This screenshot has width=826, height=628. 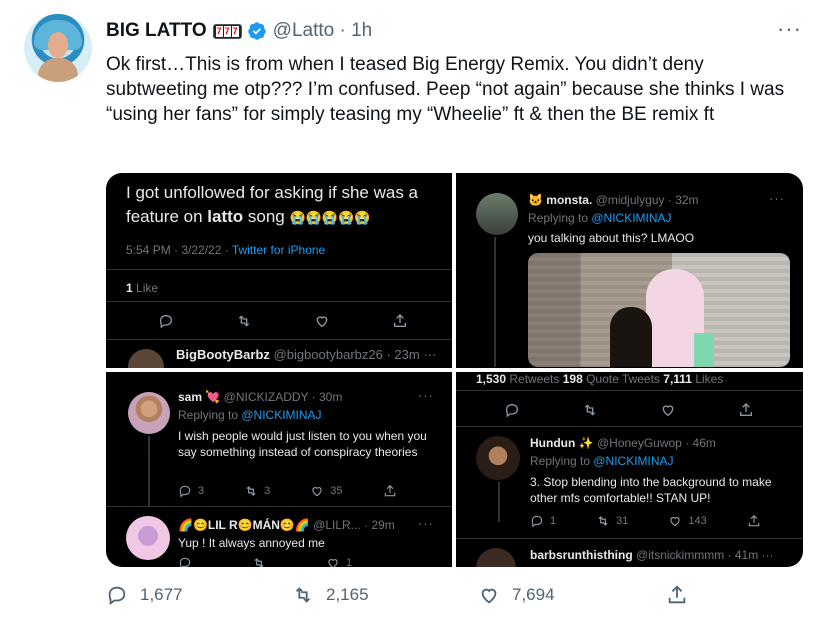 What do you see at coordinates (303, 30) in the screenshot?
I see `handle-text: @Latto` at bounding box center [303, 30].